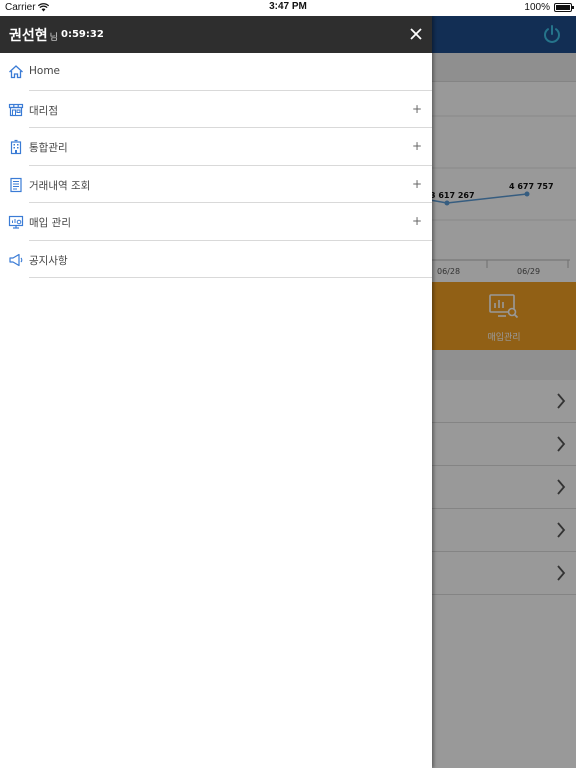  What do you see at coordinates (216, 222) in the screenshot?
I see `menu-item-purchase-management: 매입 관리 +` at bounding box center [216, 222].